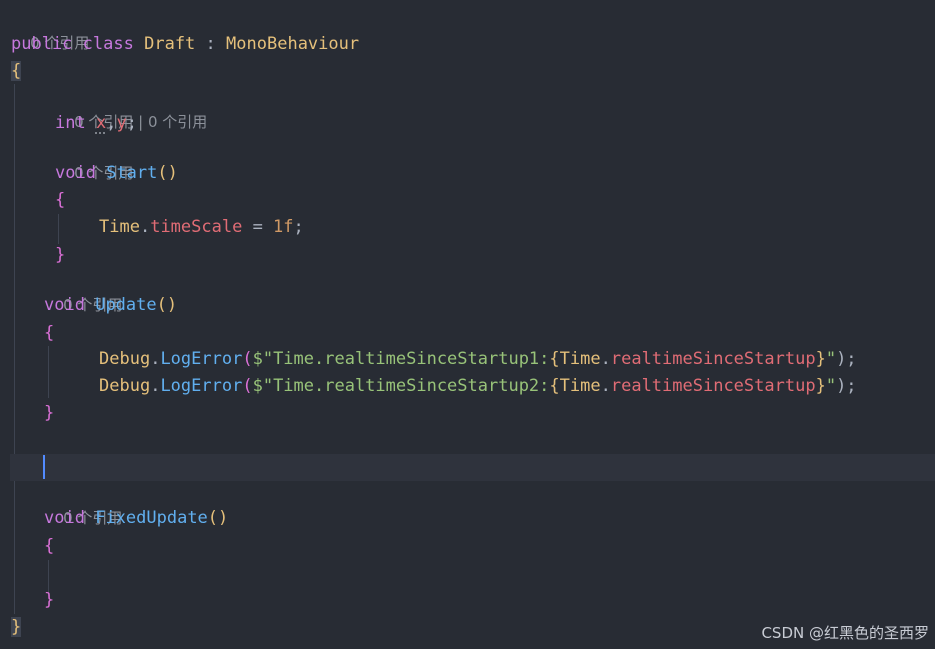 This screenshot has width=935, height=649. I want to click on property-timescale: timeScale, so click(196, 227).